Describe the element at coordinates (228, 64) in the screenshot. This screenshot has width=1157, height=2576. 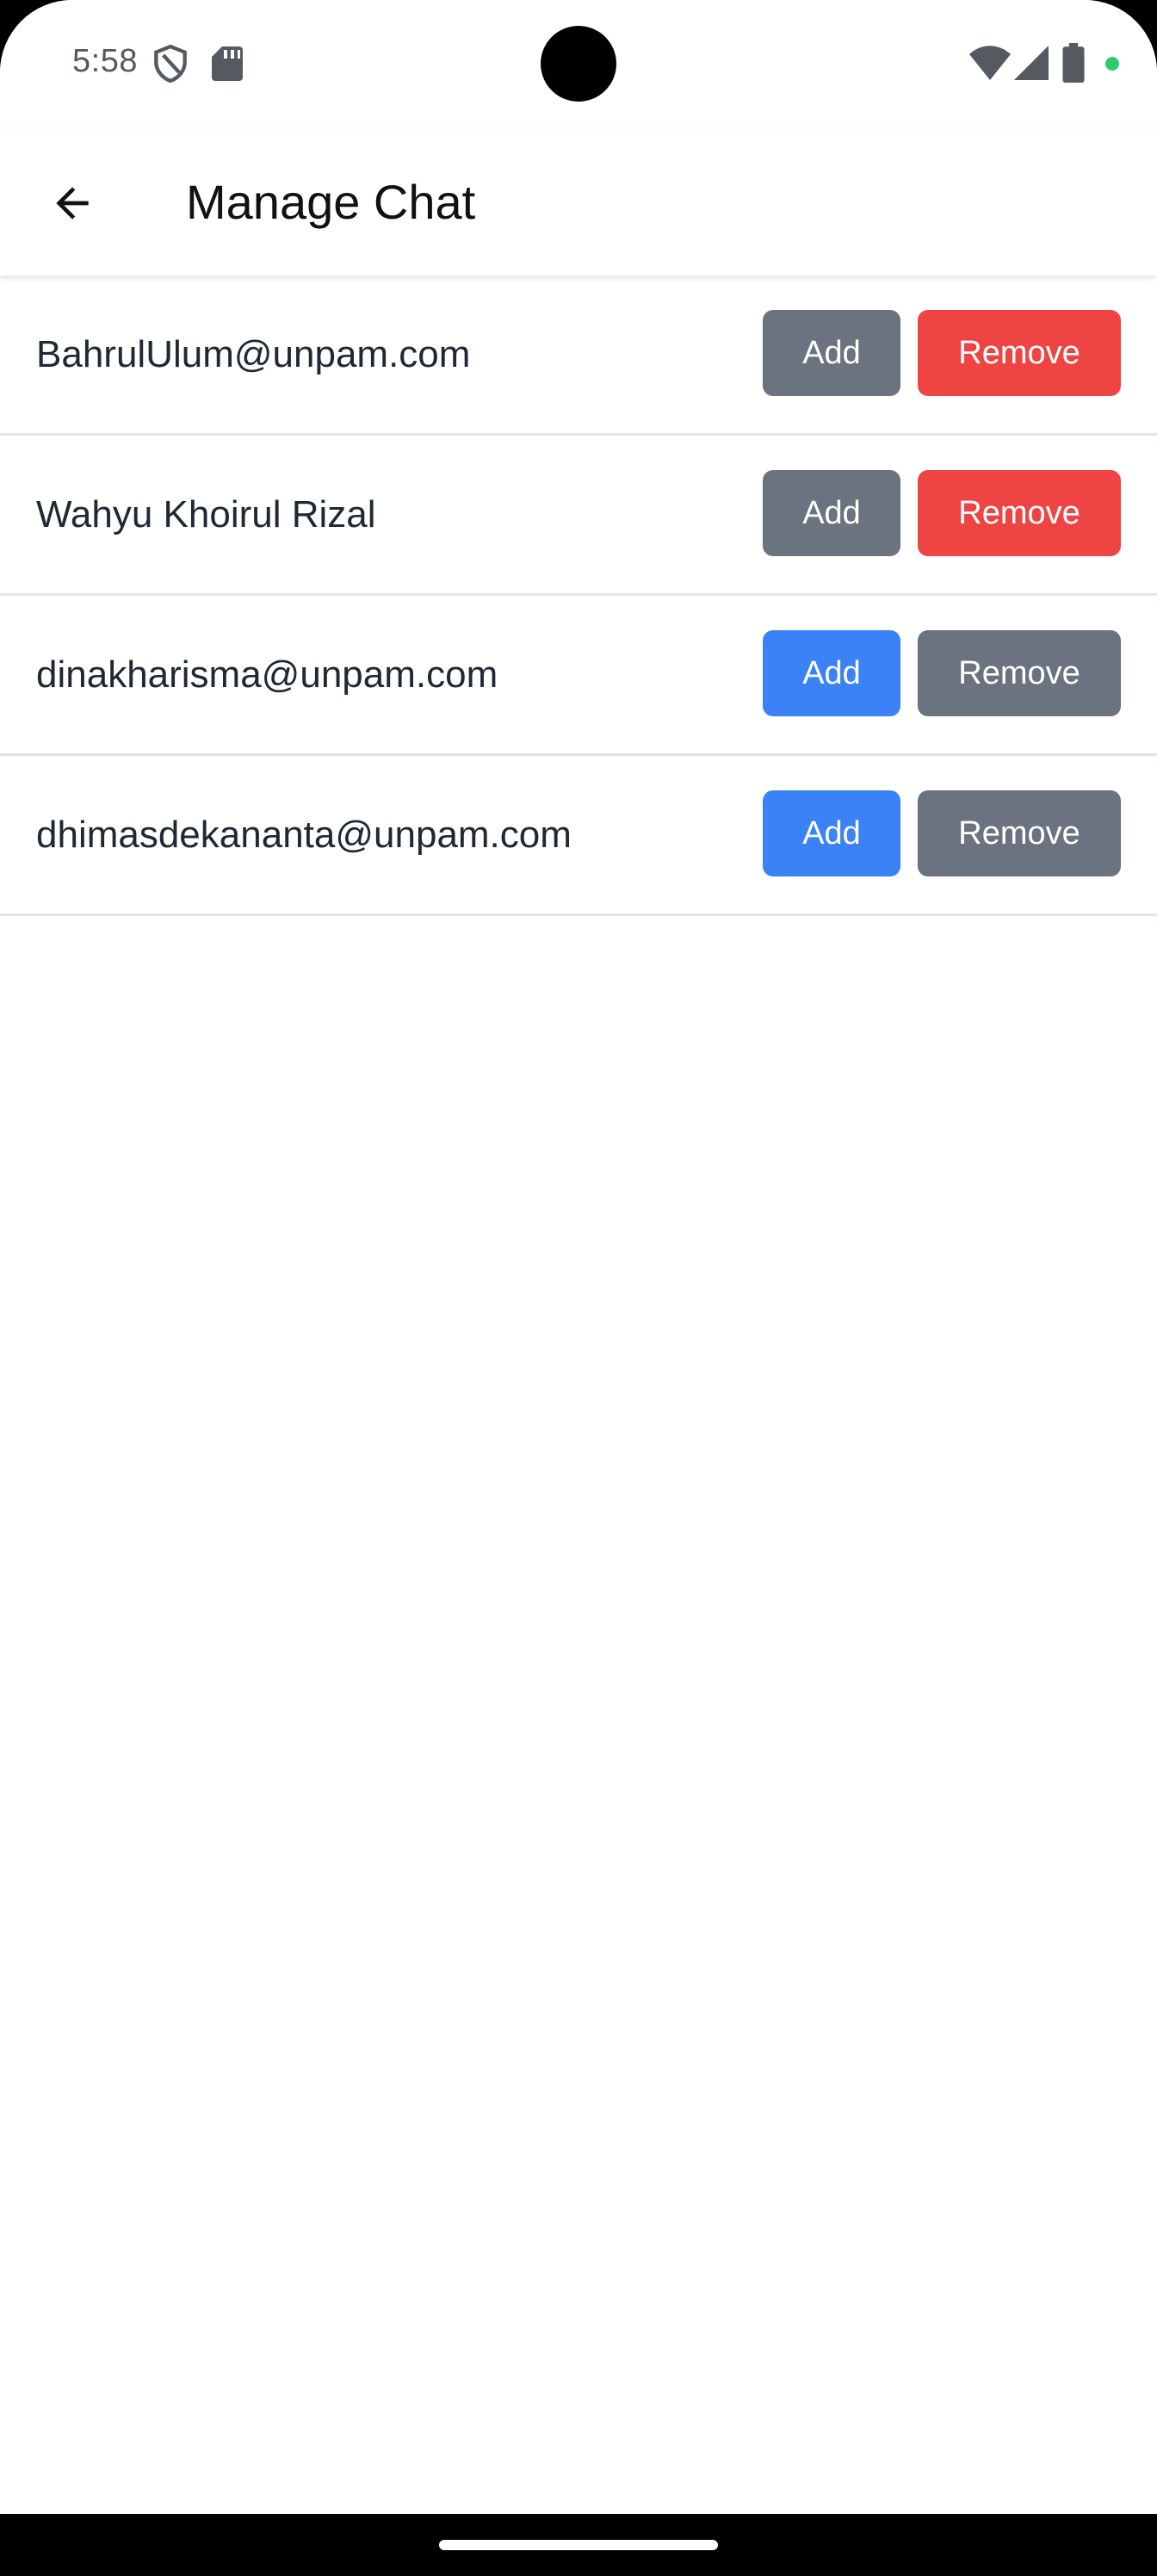
I see `sd-card-icon` at that location.